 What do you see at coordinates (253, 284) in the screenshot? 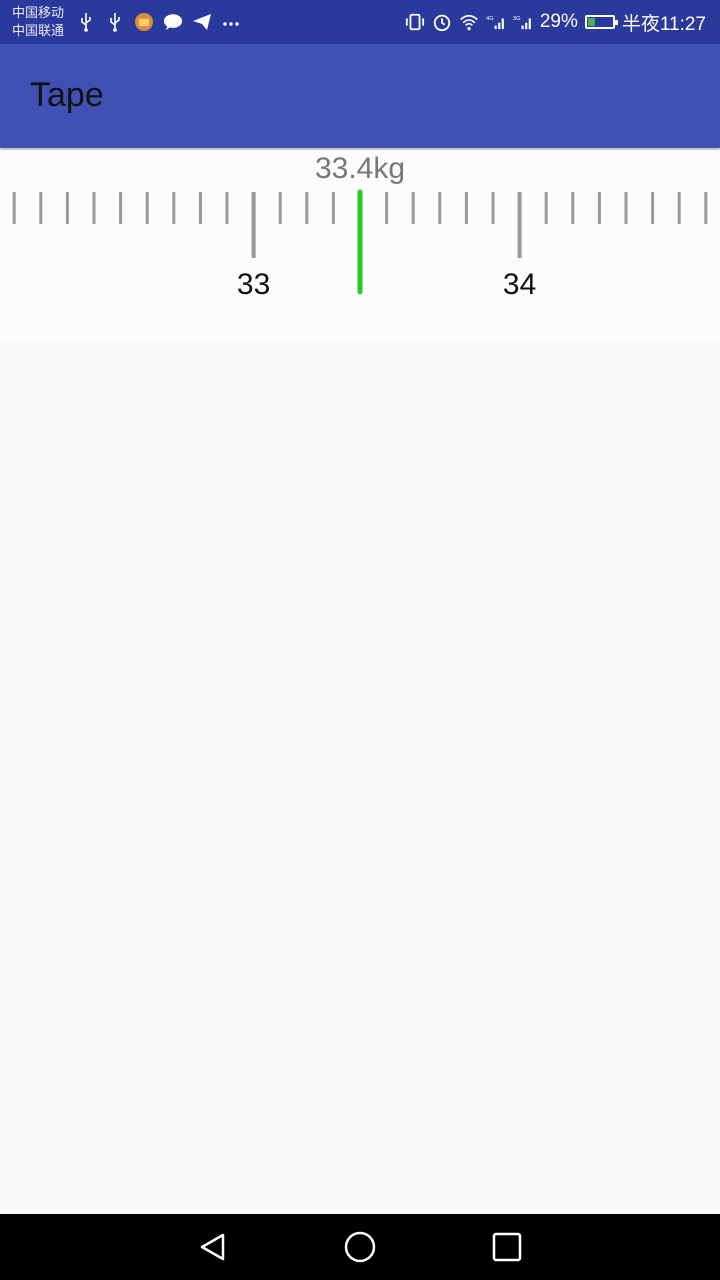
I see `tick-label: 33` at bounding box center [253, 284].